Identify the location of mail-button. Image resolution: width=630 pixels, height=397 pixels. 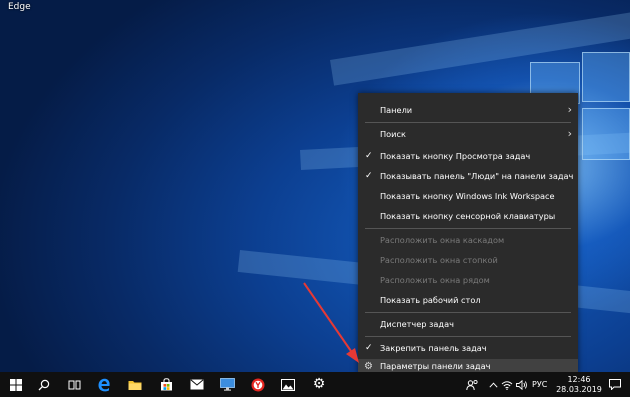
(197, 384).